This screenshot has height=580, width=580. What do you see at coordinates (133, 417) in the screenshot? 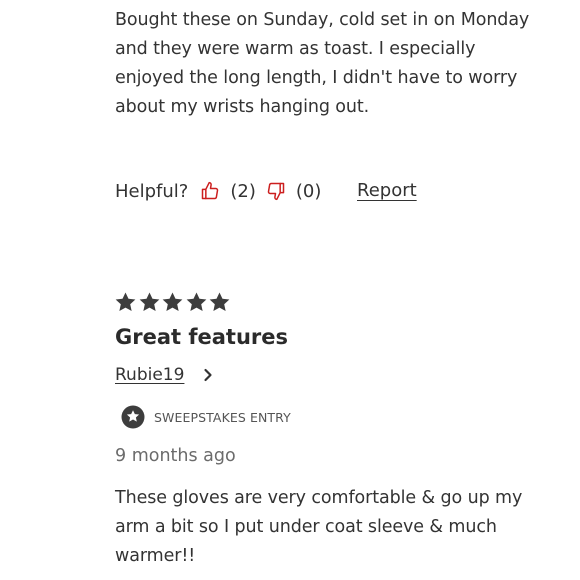
I see `star-badge-icon` at bounding box center [133, 417].